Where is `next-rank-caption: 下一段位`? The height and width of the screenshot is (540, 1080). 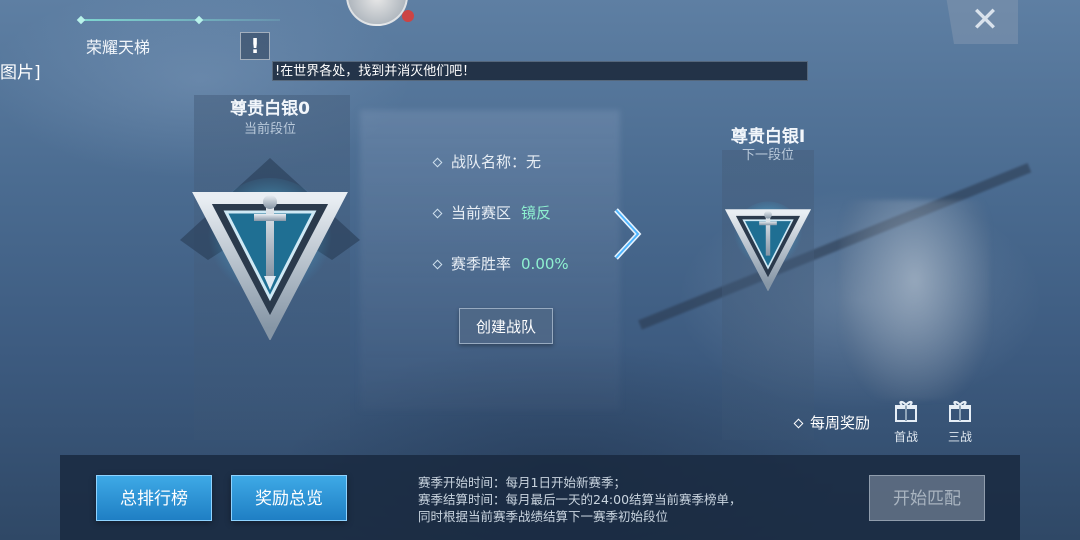 next-rank-caption: 下一段位 is located at coordinates (767, 155).